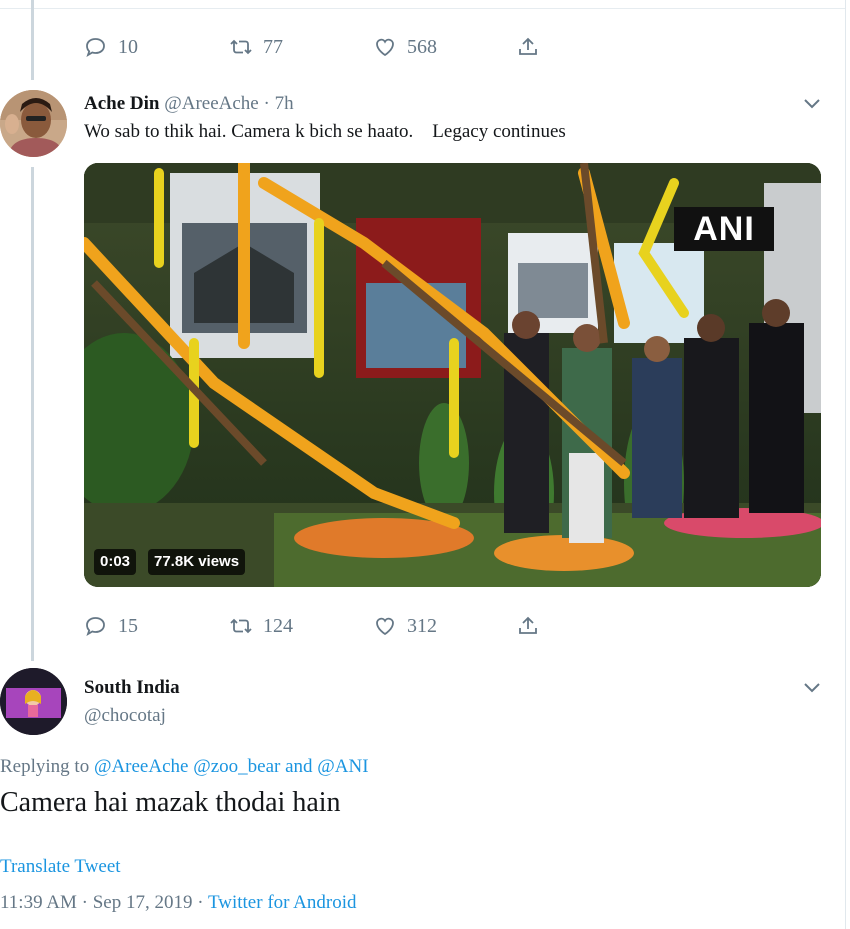  What do you see at coordinates (128, 625) in the screenshot?
I see `reply-count: 15` at bounding box center [128, 625].